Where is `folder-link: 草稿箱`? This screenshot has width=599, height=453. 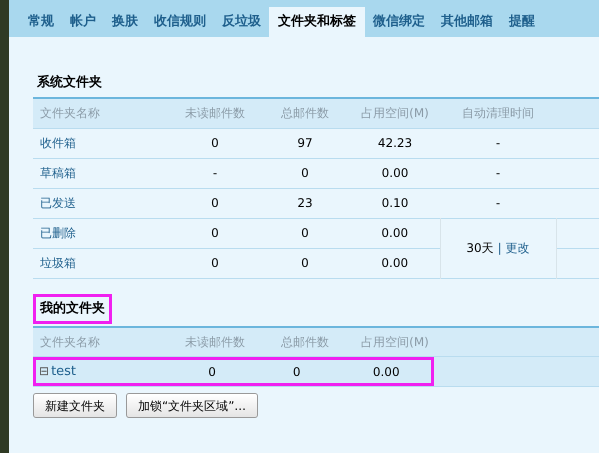 folder-link: 草稿箱 is located at coordinates (58, 173).